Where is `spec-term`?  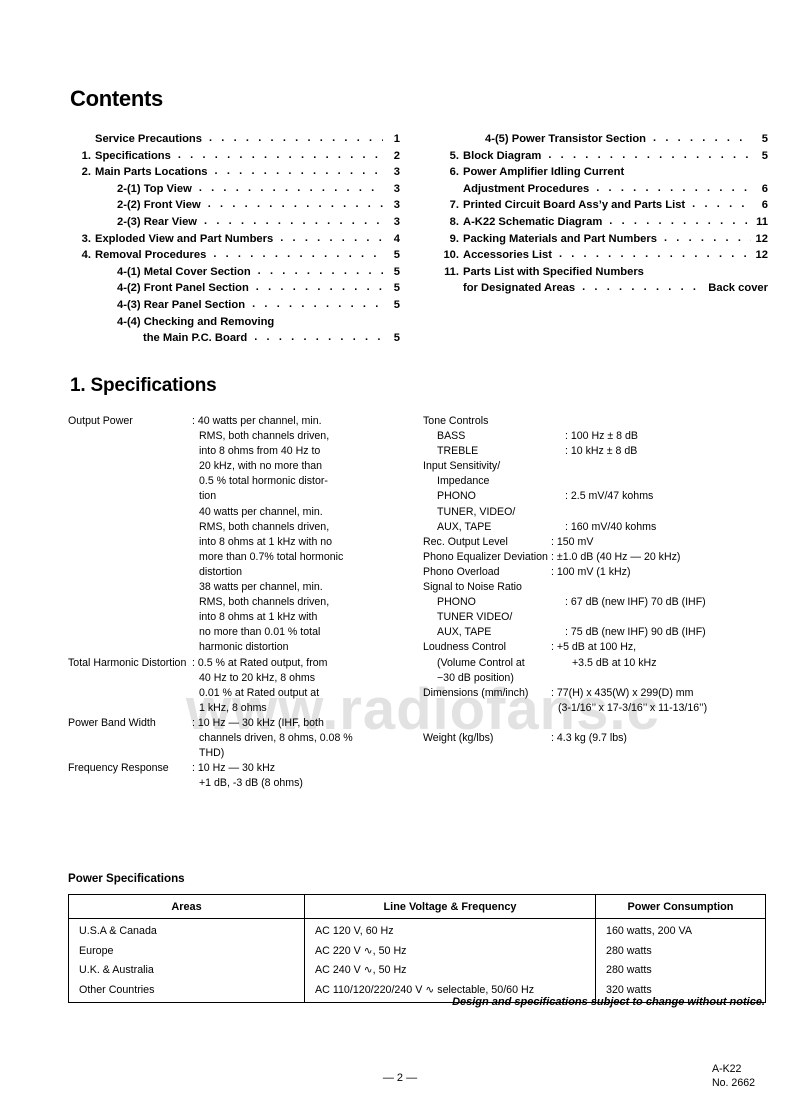 spec-term is located at coordinates (487, 723).